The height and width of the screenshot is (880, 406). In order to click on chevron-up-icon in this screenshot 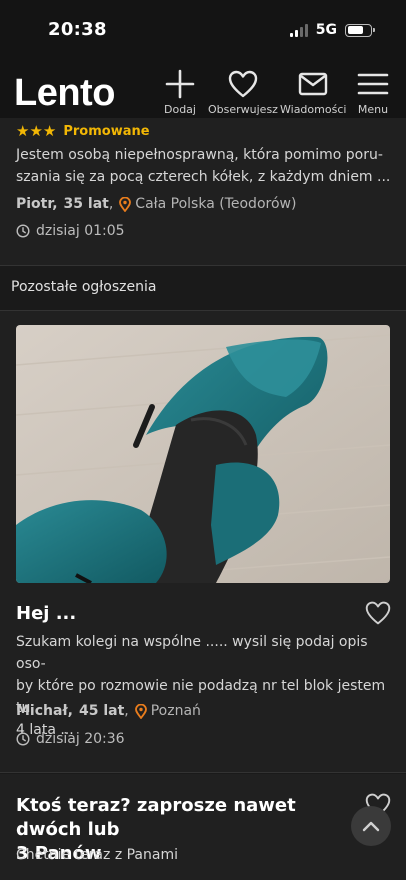, I will do `click(371, 826)`.